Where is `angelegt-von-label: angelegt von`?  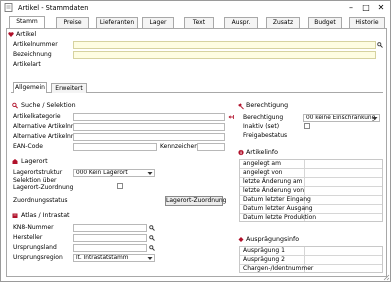 angelegt-von-label: angelegt von is located at coordinates (263, 172).